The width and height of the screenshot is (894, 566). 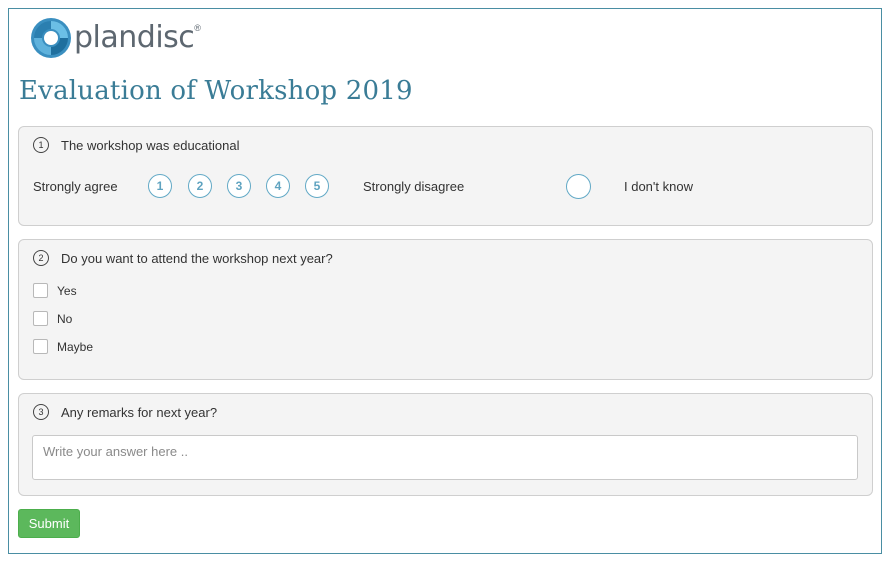 What do you see at coordinates (41, 412) in the screenshot?
I see `question-number-badge: 3` at bounding box center [41, 412].